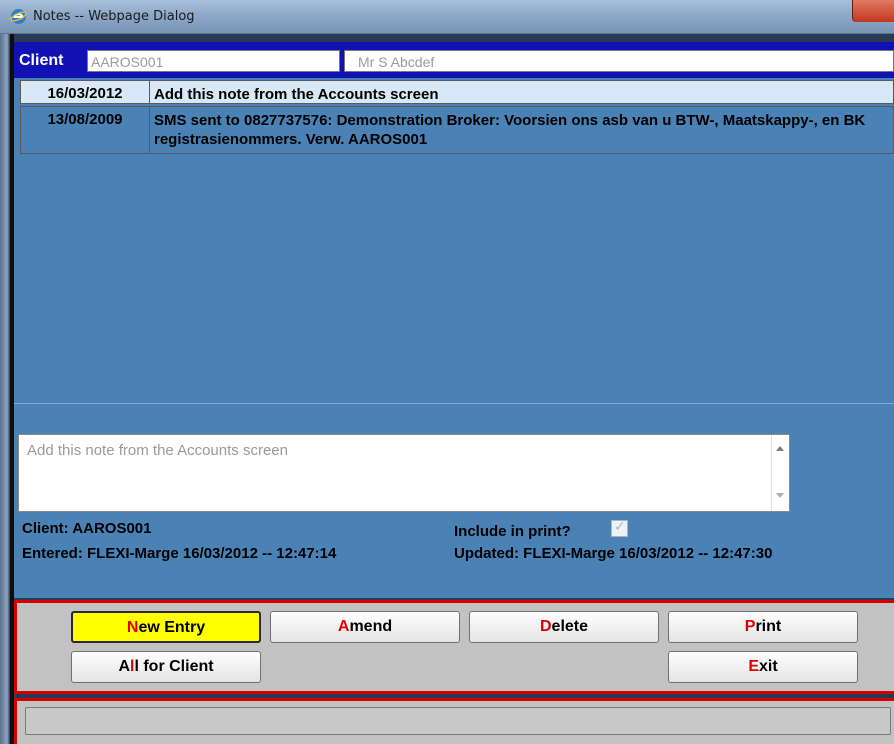 The width and height of the screenshot is (894, 744). Describe the element at coordinates (458, 721) in the screenshot. I see `status-field` at that location.